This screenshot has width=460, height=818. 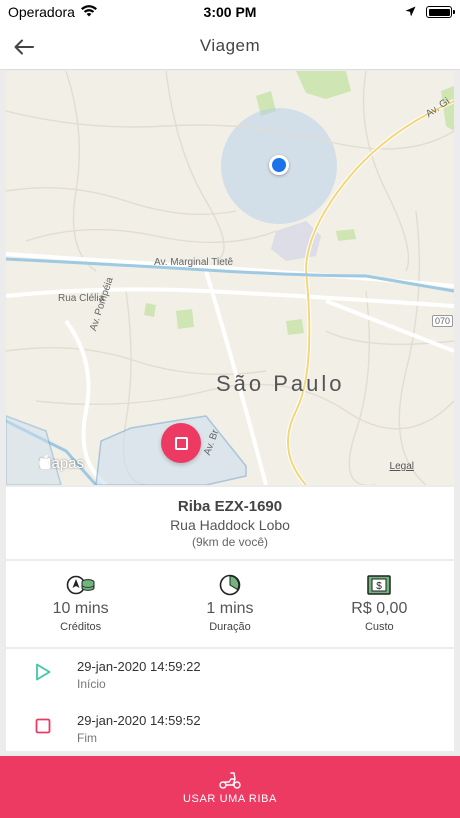 What do you see at coordinates (230, 627) in the screenshot?
I see `stat-duration-label: Duração` at bounding box center [230, 627].